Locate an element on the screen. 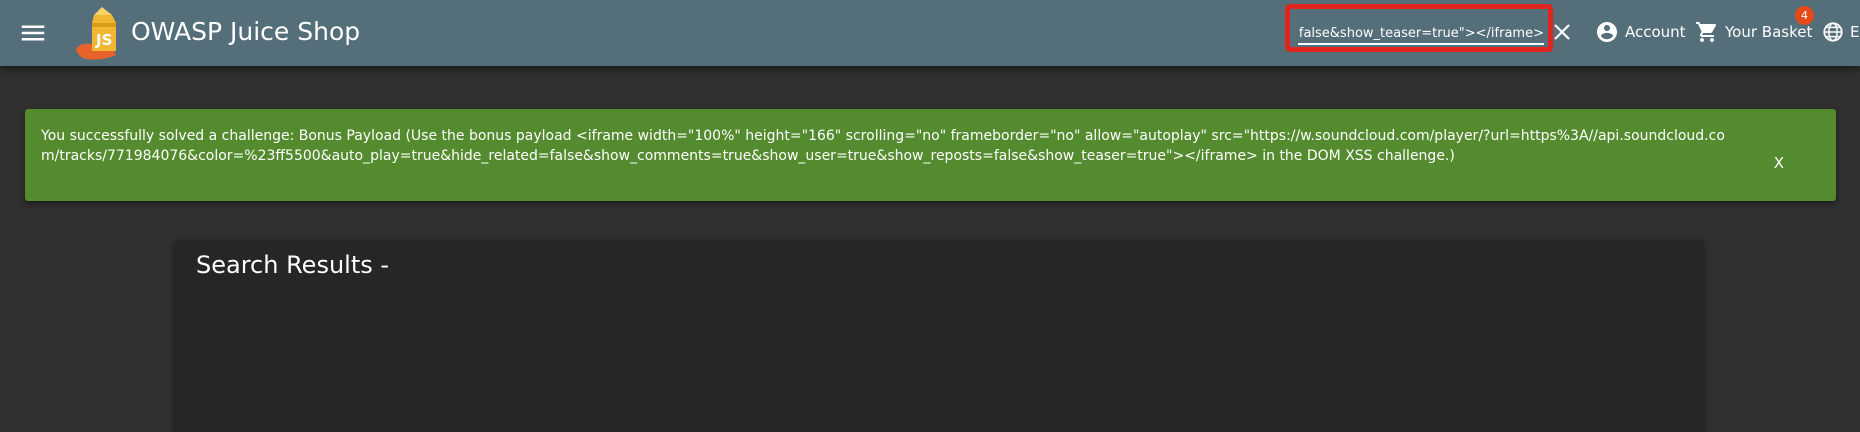  menu-icon is located at coordinates (33, 33).